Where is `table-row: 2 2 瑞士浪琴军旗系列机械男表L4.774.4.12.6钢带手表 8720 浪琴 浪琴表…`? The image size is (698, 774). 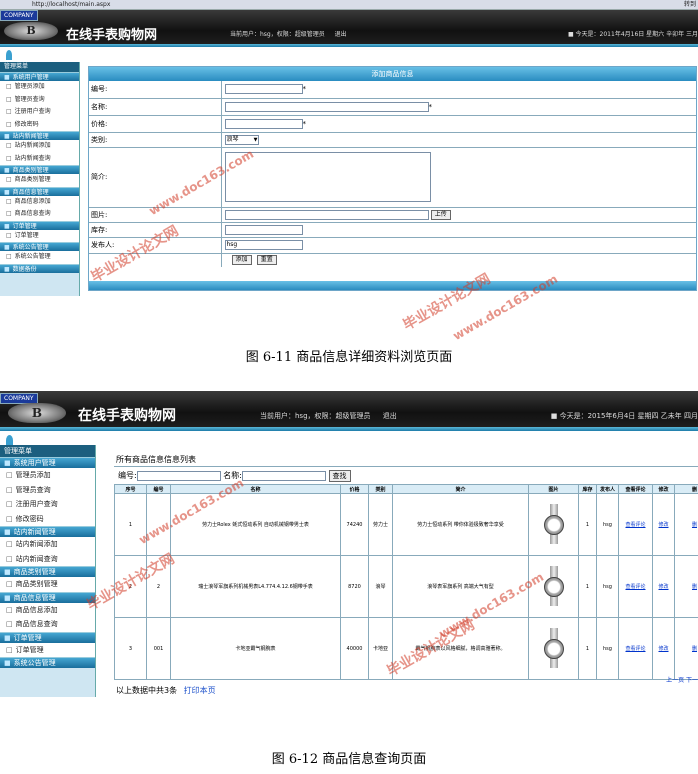
table-row: 2 2 瑞士浪琴军旗系列机械男表L4.774.4.12.6钢带手表 8720 浪琴 浪琴表… is located at coordinates (406, 586).